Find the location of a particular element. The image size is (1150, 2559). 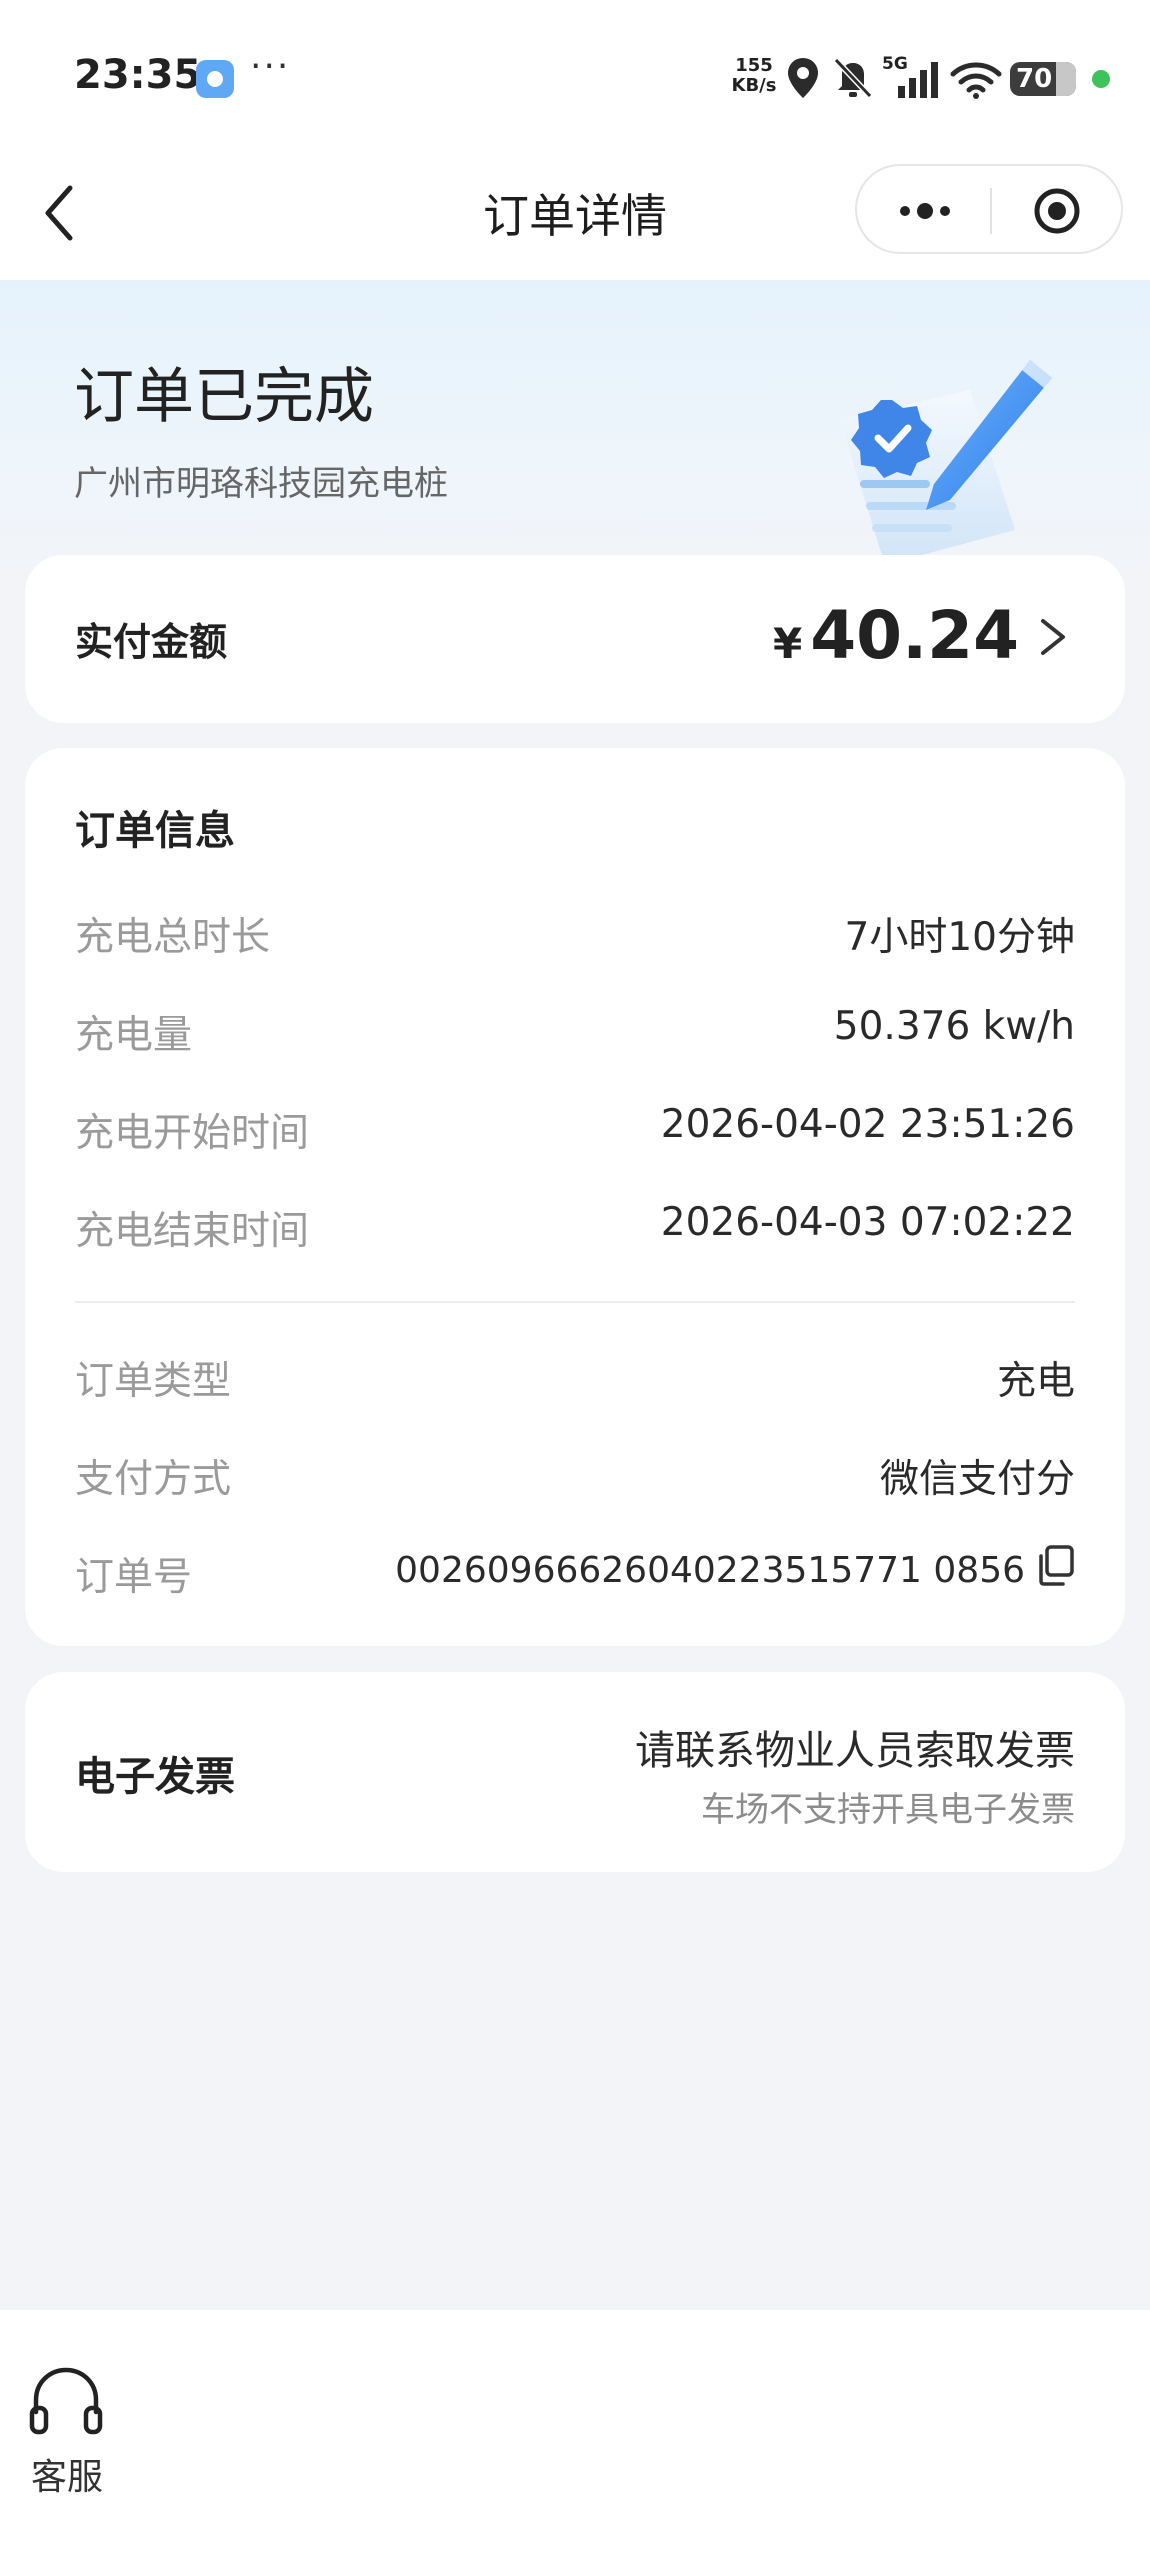

info-row-energy: 充电量 50.376 kw/h is located at coordinates (575, 1028).